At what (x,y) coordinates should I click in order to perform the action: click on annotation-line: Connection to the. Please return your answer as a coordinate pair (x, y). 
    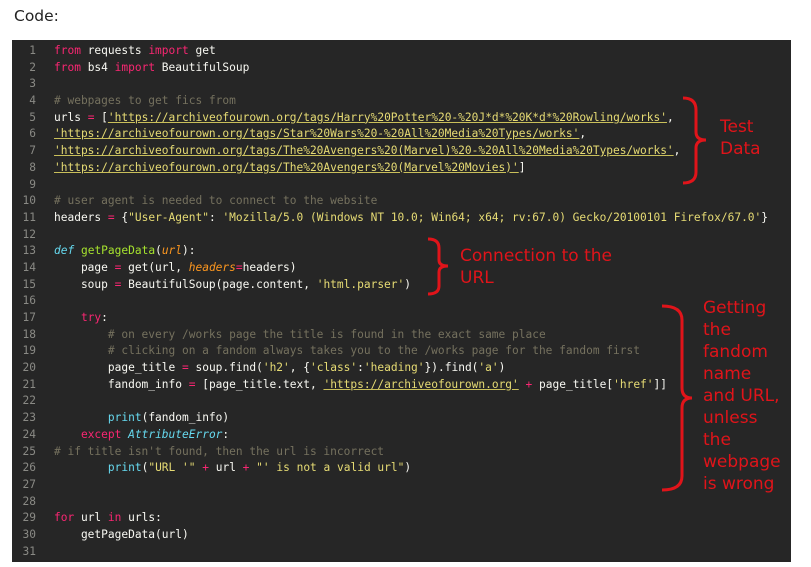
    Looking at the image, I should click on (536, 256).